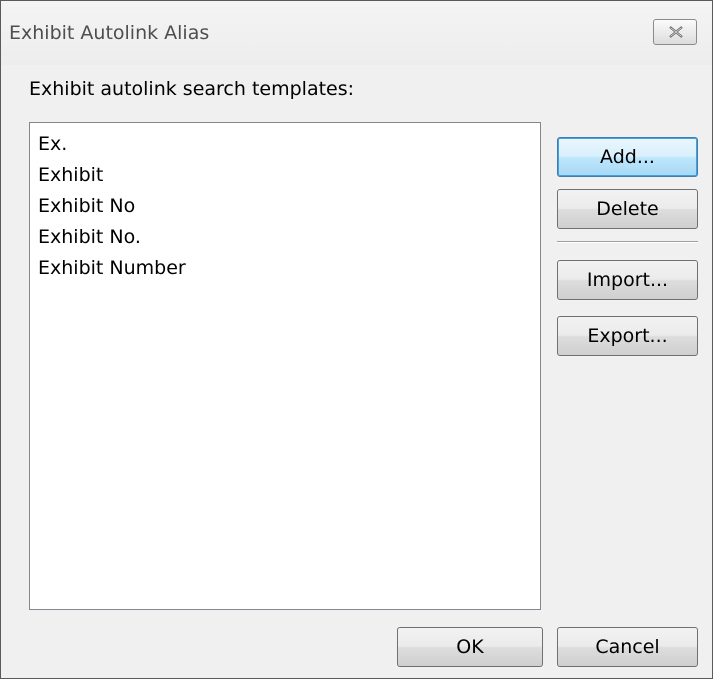 This screenshot has height=679, width=713. What do you see at coordinates (627, 242) in the screenshot?
I see `button-separator` at bounding box center [627, 242].